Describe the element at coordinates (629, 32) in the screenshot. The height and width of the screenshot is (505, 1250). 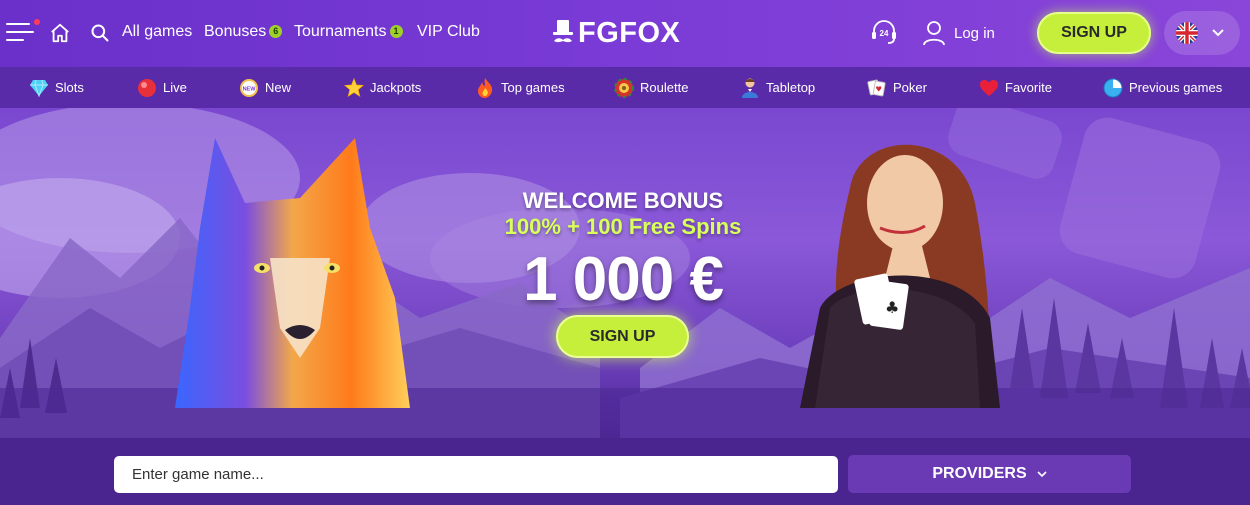
I see `logo-text: FGFOX` at that location.